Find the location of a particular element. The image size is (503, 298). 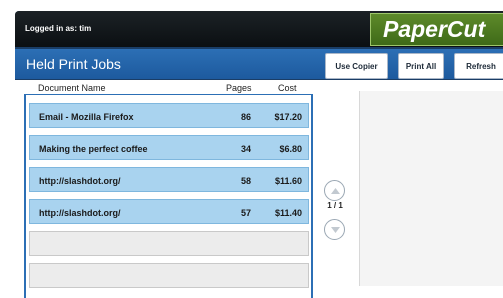

print-all-button: Print All is located at coordinates (421, 66).